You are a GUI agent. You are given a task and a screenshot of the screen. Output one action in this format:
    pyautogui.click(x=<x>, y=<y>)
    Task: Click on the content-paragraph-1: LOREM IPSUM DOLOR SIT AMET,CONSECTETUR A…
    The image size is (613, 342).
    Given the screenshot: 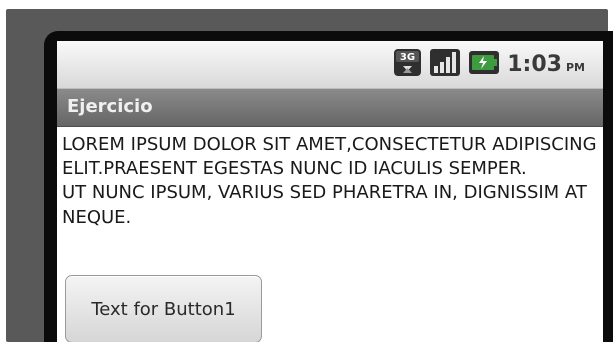 What is the action you would take?
    pyautogui.click(x=329, y=157)
    